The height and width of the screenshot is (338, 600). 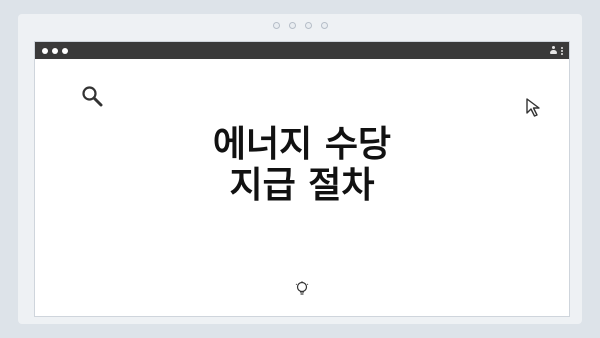 What do you see at coordinates (65, 50) in the screenshot?
I see `maximize-window-button` at bounding box center [65, 50].